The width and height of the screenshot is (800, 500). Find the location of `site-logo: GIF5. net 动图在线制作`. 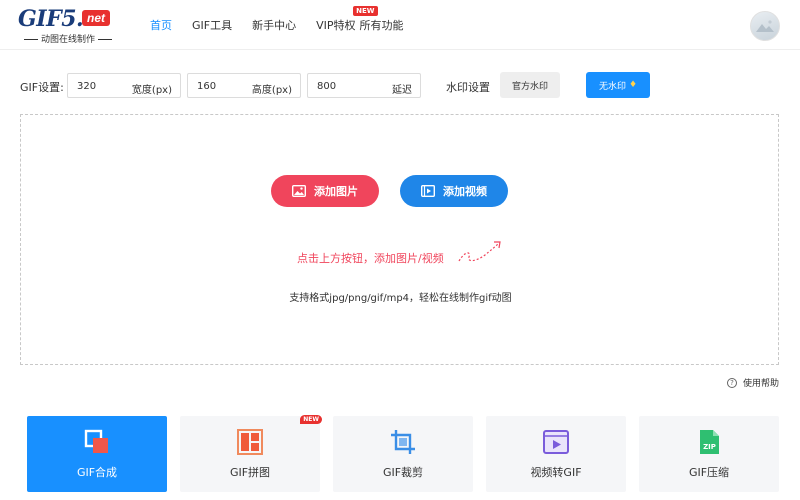

site-logo: GIF5. net 动图在线制作 is located at coordinates (68, 25).